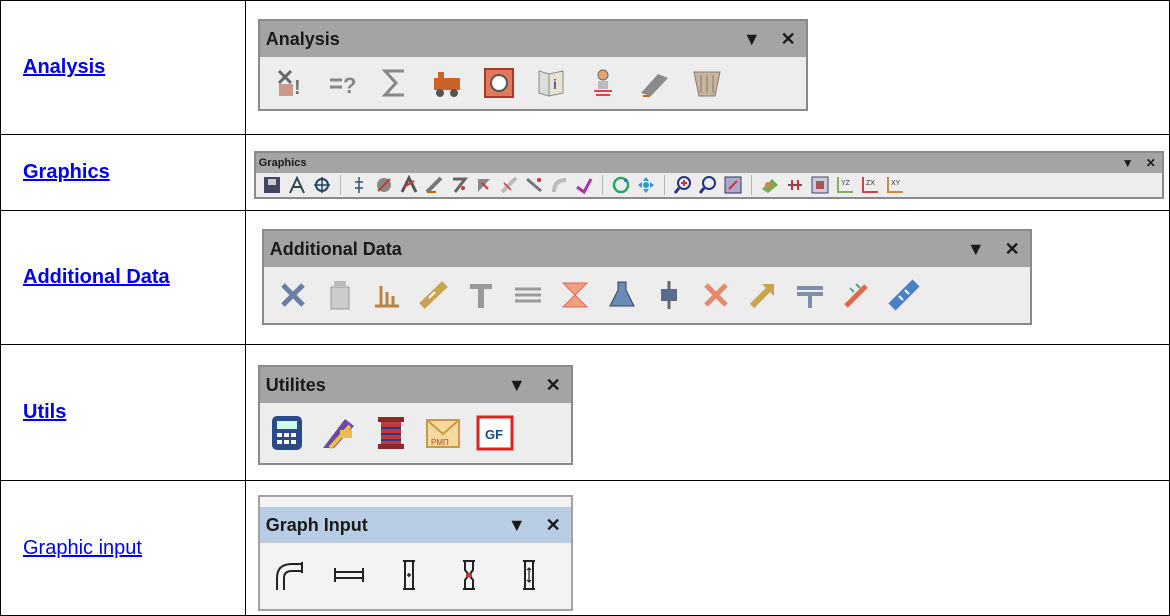 The image size is (1170, 616). Describe the element at coordinates (434, 295) in the screenshot. I see `expansion-joint-icon` at that location.